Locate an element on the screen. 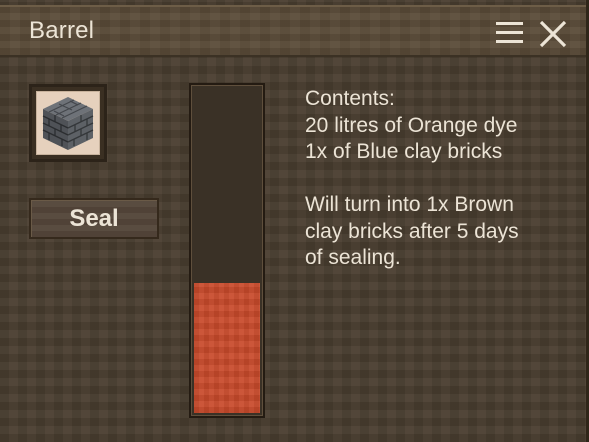  item-contents-line: 1x of Blue clay bricks is located at coordinates (404, 151).